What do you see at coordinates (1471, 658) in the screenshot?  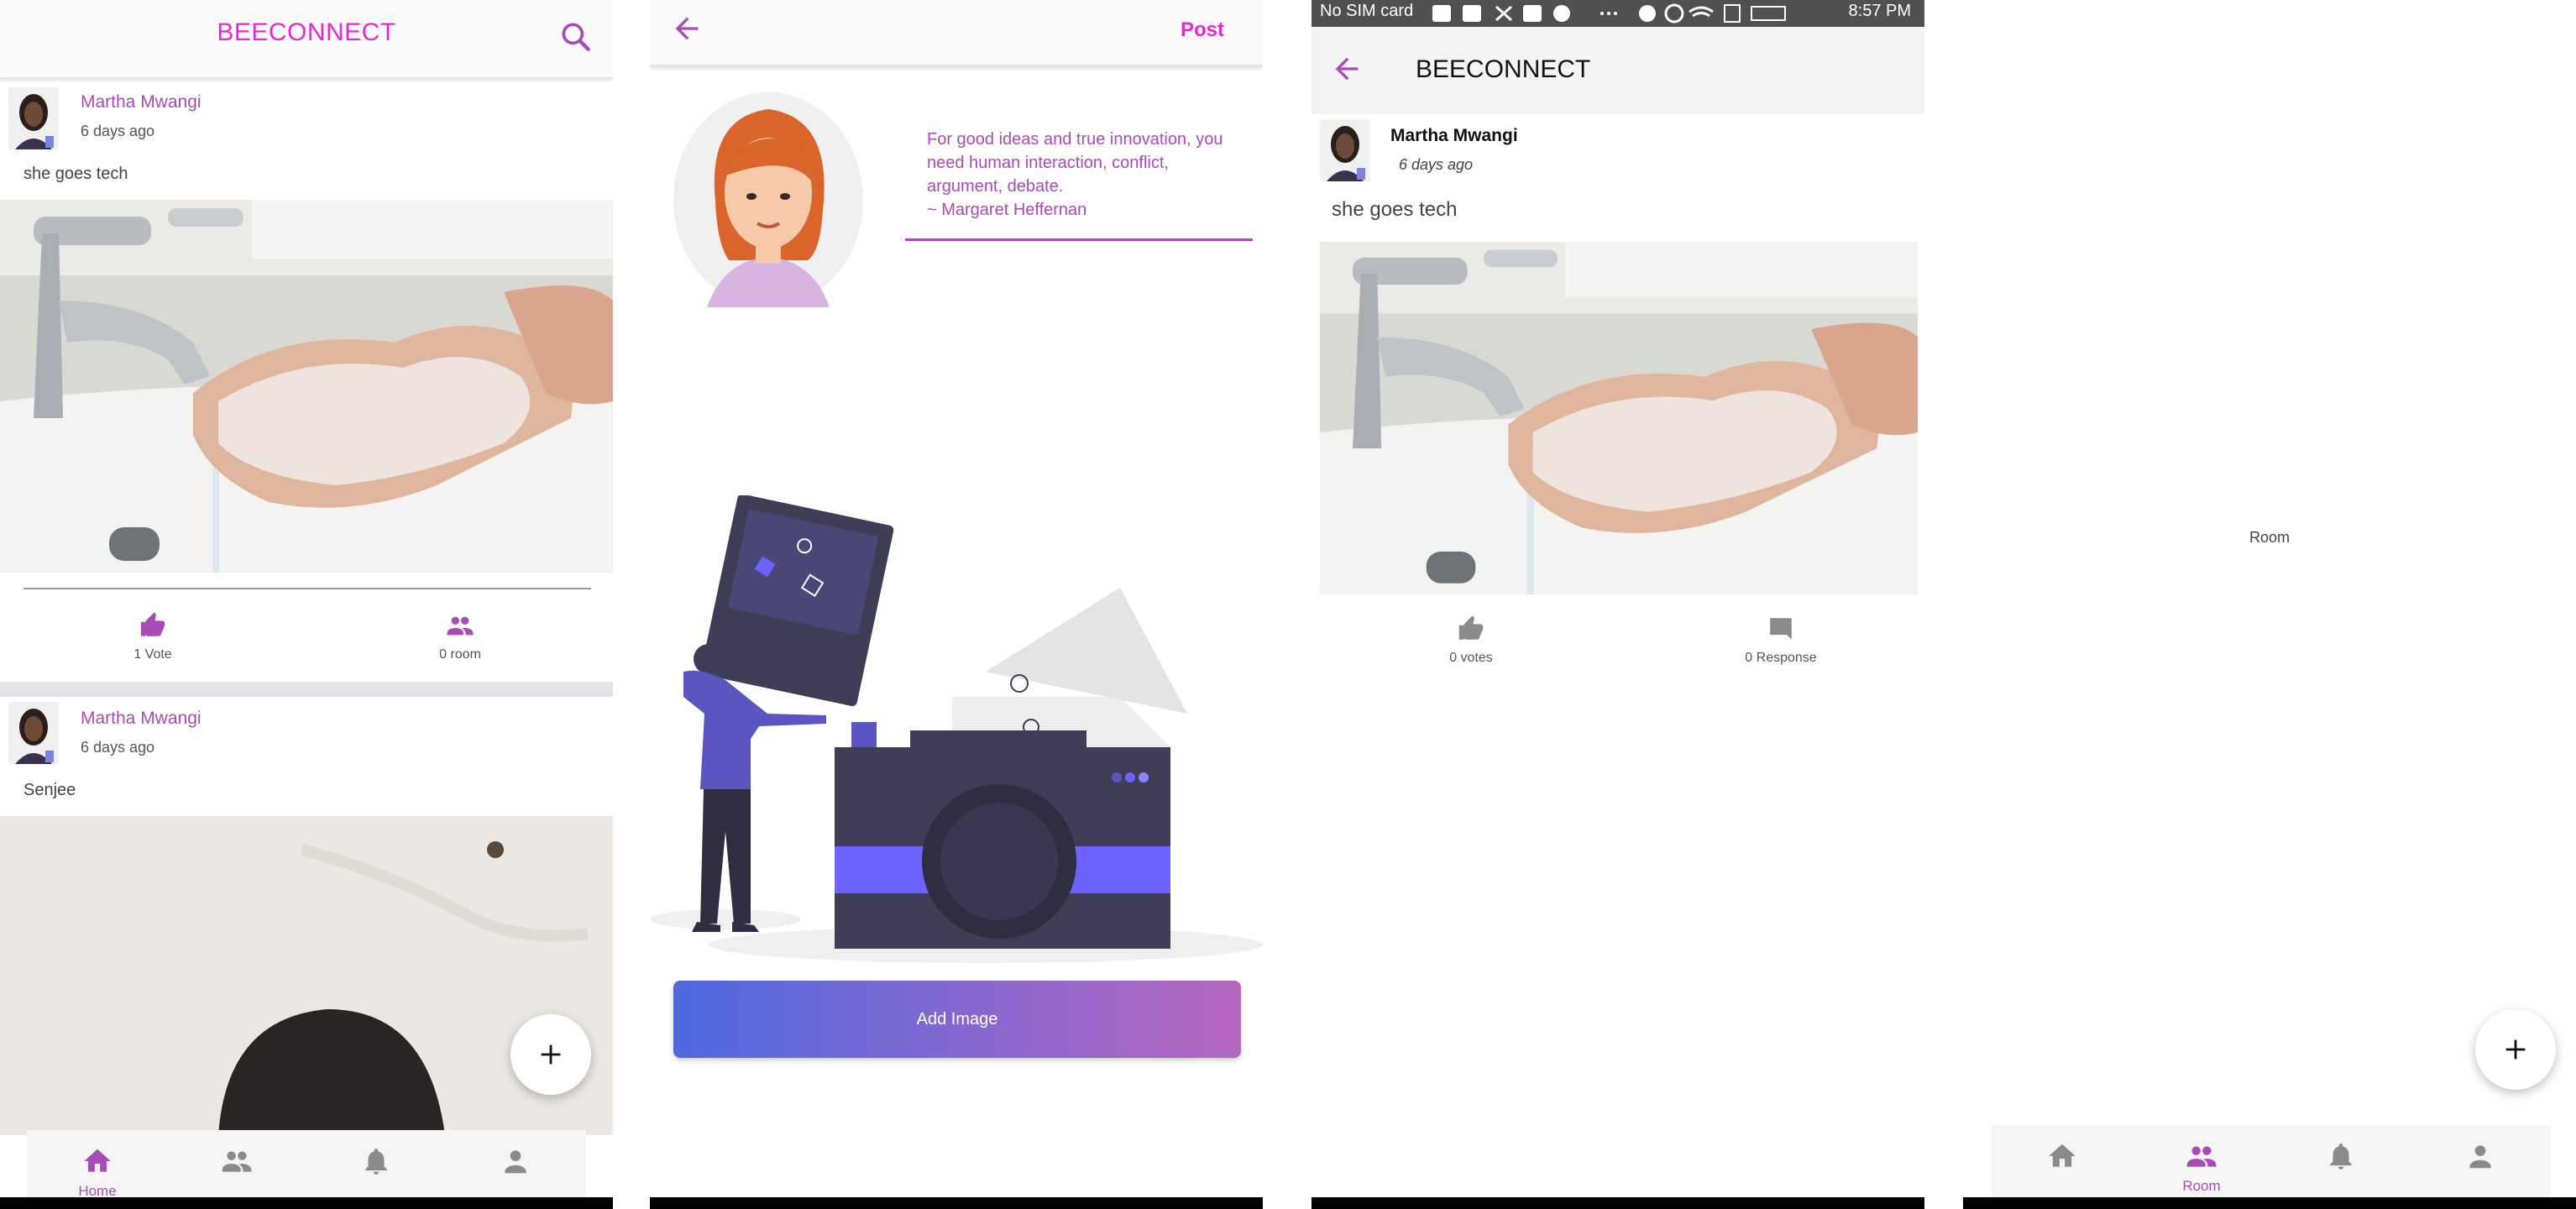 I see `vote-count-label: 0 votes` at bounding box center [1471, 658].